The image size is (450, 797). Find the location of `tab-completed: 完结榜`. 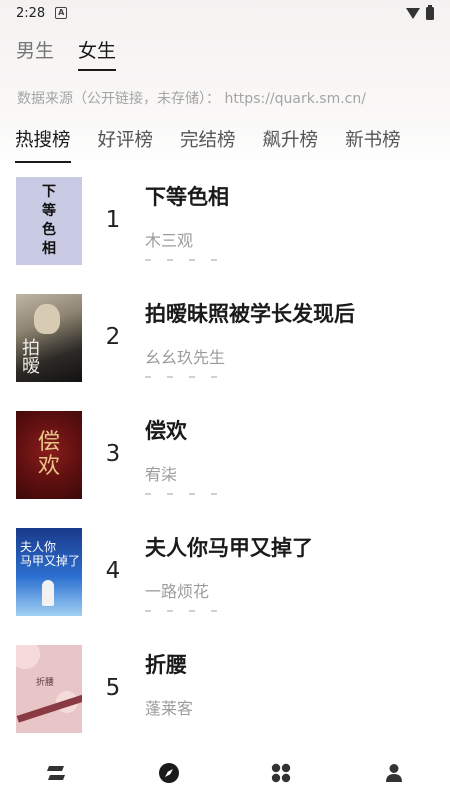

tab-completed: 完结榜 is located at coordinates (208, 144).